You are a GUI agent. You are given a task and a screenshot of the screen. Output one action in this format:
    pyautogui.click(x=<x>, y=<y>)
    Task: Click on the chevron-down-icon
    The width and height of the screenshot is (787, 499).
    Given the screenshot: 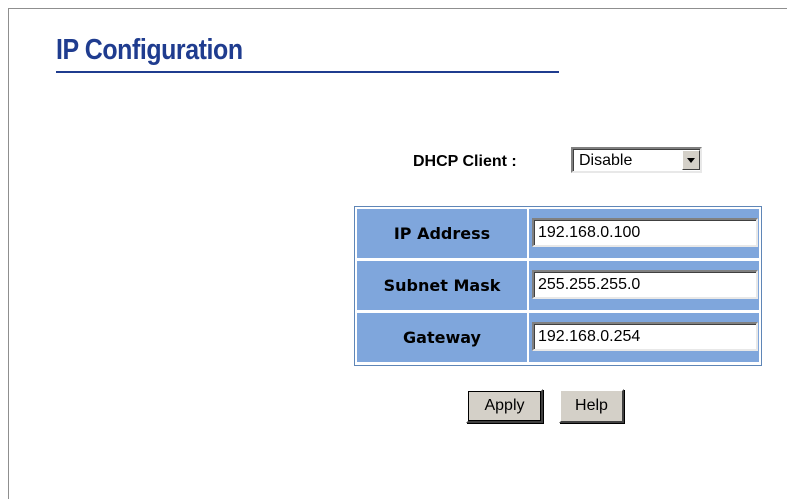 What is the action you would take?
    pyautogui.click(x=691, y=160)
    